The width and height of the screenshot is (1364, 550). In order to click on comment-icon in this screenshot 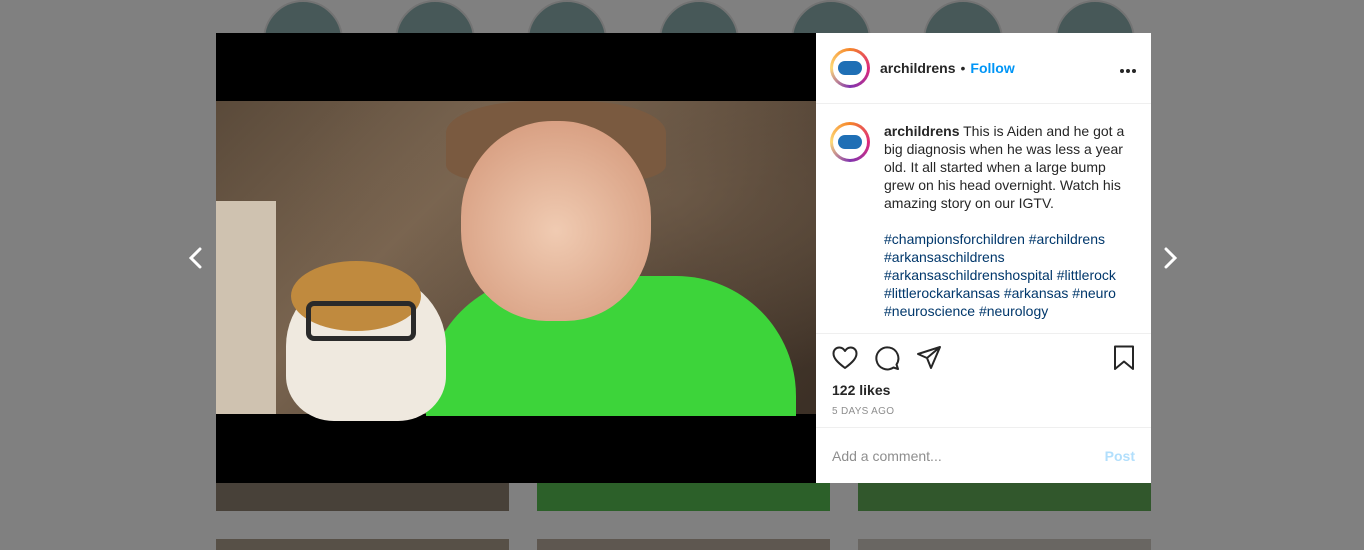, I will do `click(887, 358)`.